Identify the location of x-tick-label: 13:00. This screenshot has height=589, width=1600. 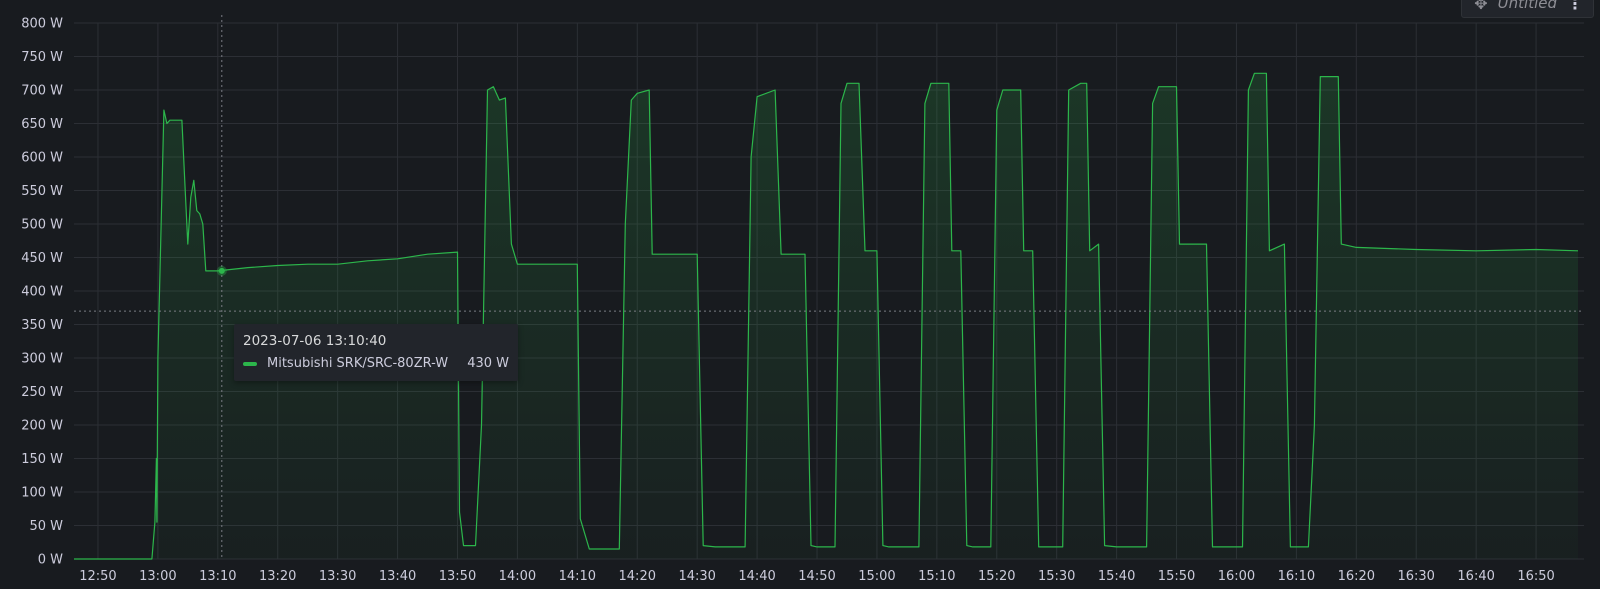
(157, 576).